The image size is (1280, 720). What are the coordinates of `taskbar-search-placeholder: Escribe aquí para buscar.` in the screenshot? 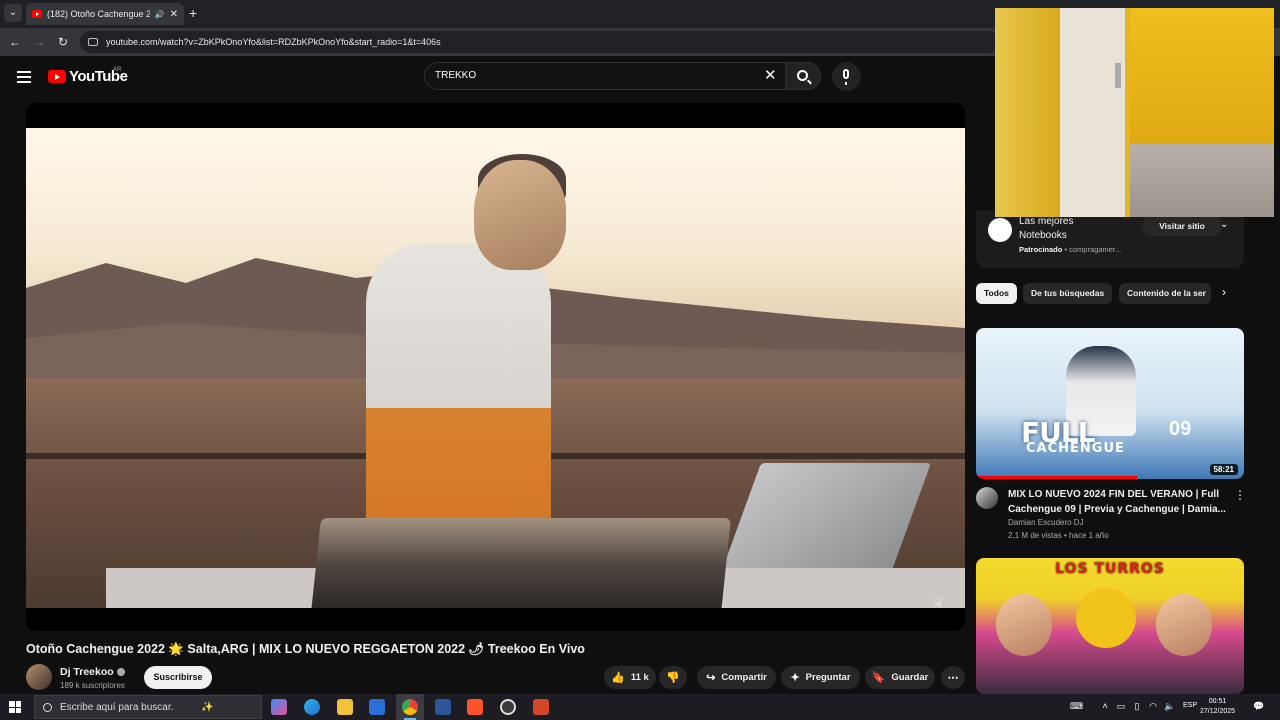 It's located at (116, 707).